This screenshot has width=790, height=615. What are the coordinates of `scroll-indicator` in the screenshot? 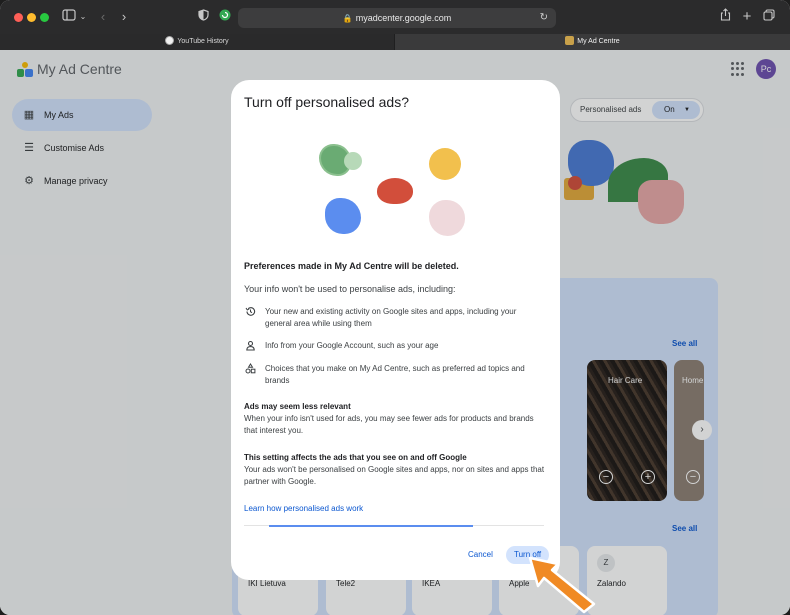 It's located at (371, 526).